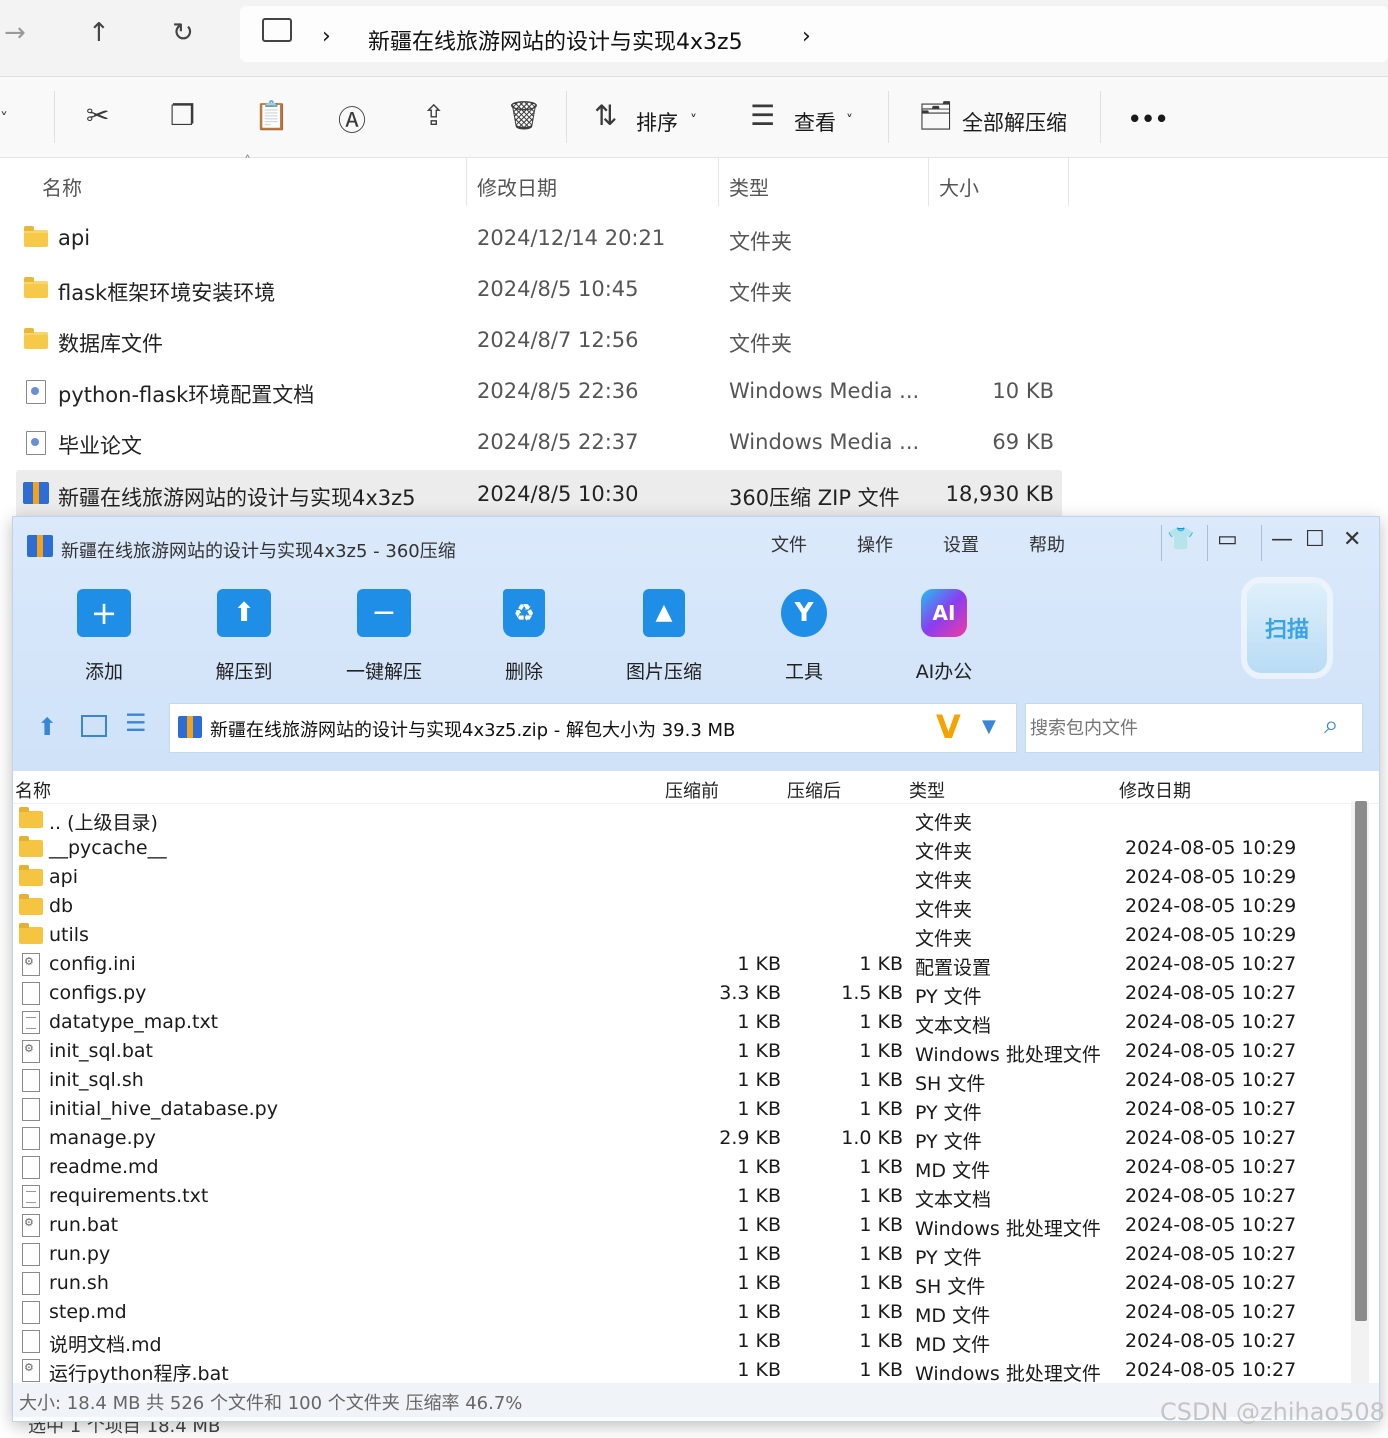 The width and height of the screenshot is (1388, 1438). What do you see at coordinates (681, 877) in the screenshot?
I see `table-row: api 文件夹 2024-08-05 10:29` at bounding box center [681, 877].